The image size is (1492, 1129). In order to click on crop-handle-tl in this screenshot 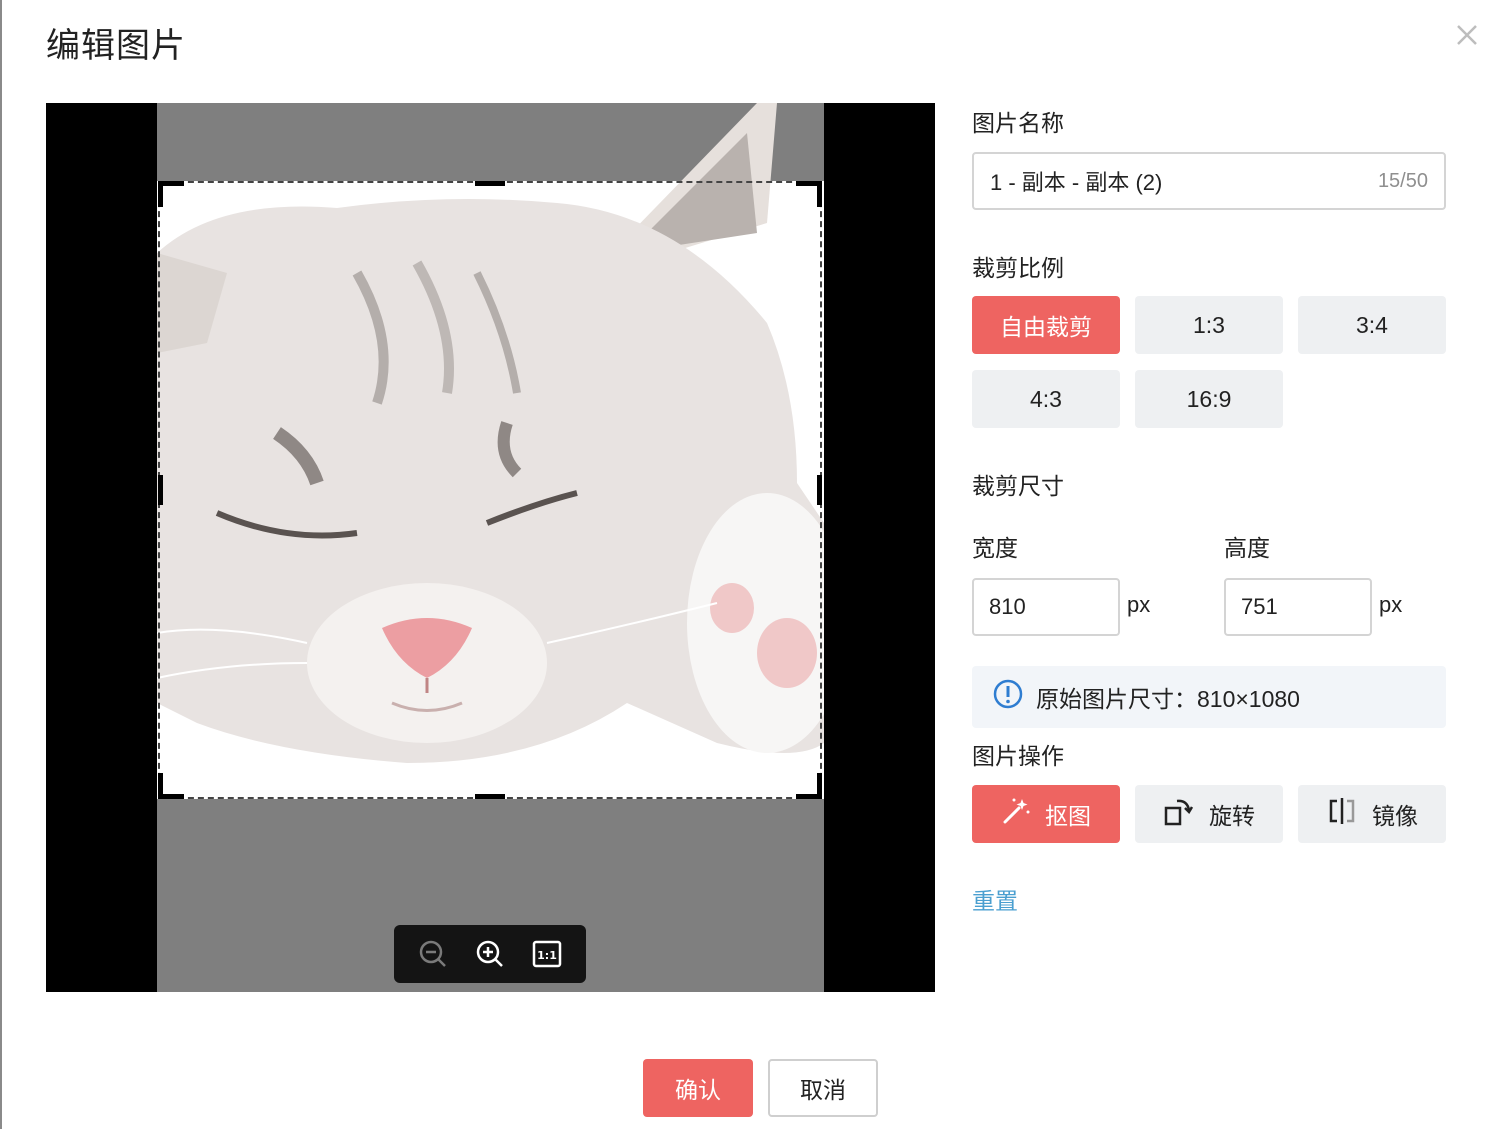, I will do `click(160, 194)`.